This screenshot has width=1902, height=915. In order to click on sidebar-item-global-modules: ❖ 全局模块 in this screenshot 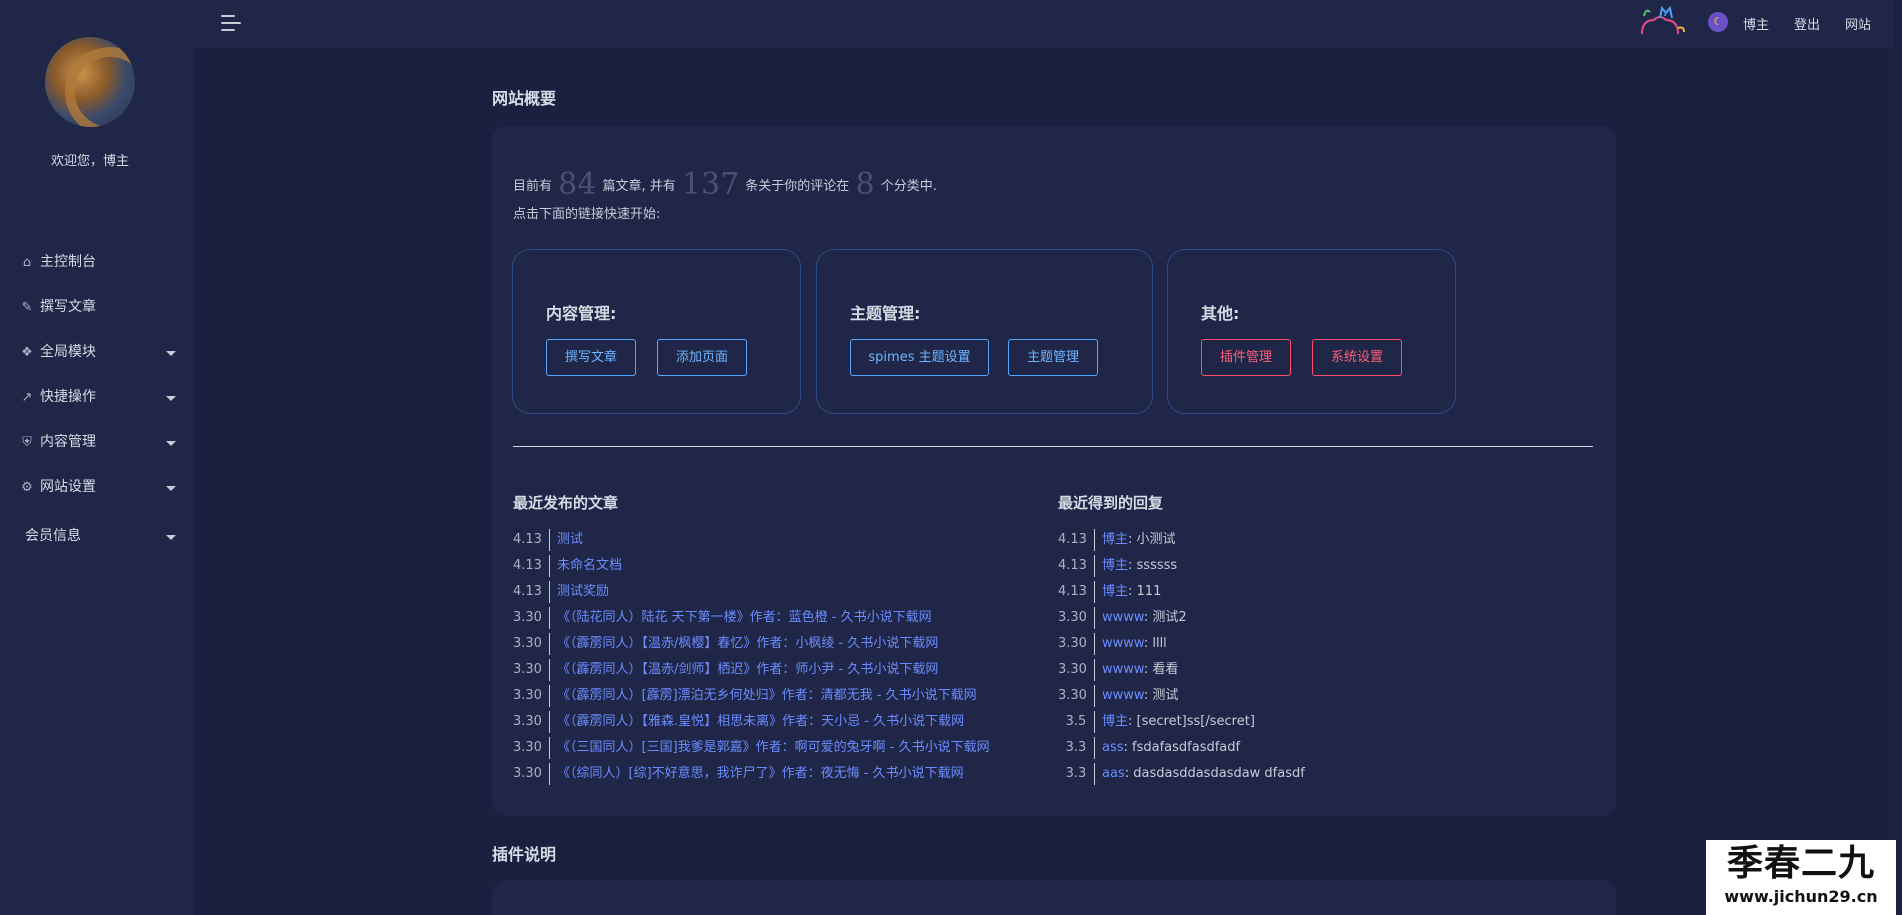, I will do `click(97, 352)`.